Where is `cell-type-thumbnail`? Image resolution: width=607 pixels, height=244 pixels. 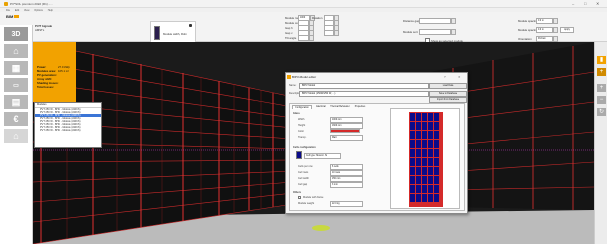
cell-type-thumbnail is located at coordinates (299, 155).